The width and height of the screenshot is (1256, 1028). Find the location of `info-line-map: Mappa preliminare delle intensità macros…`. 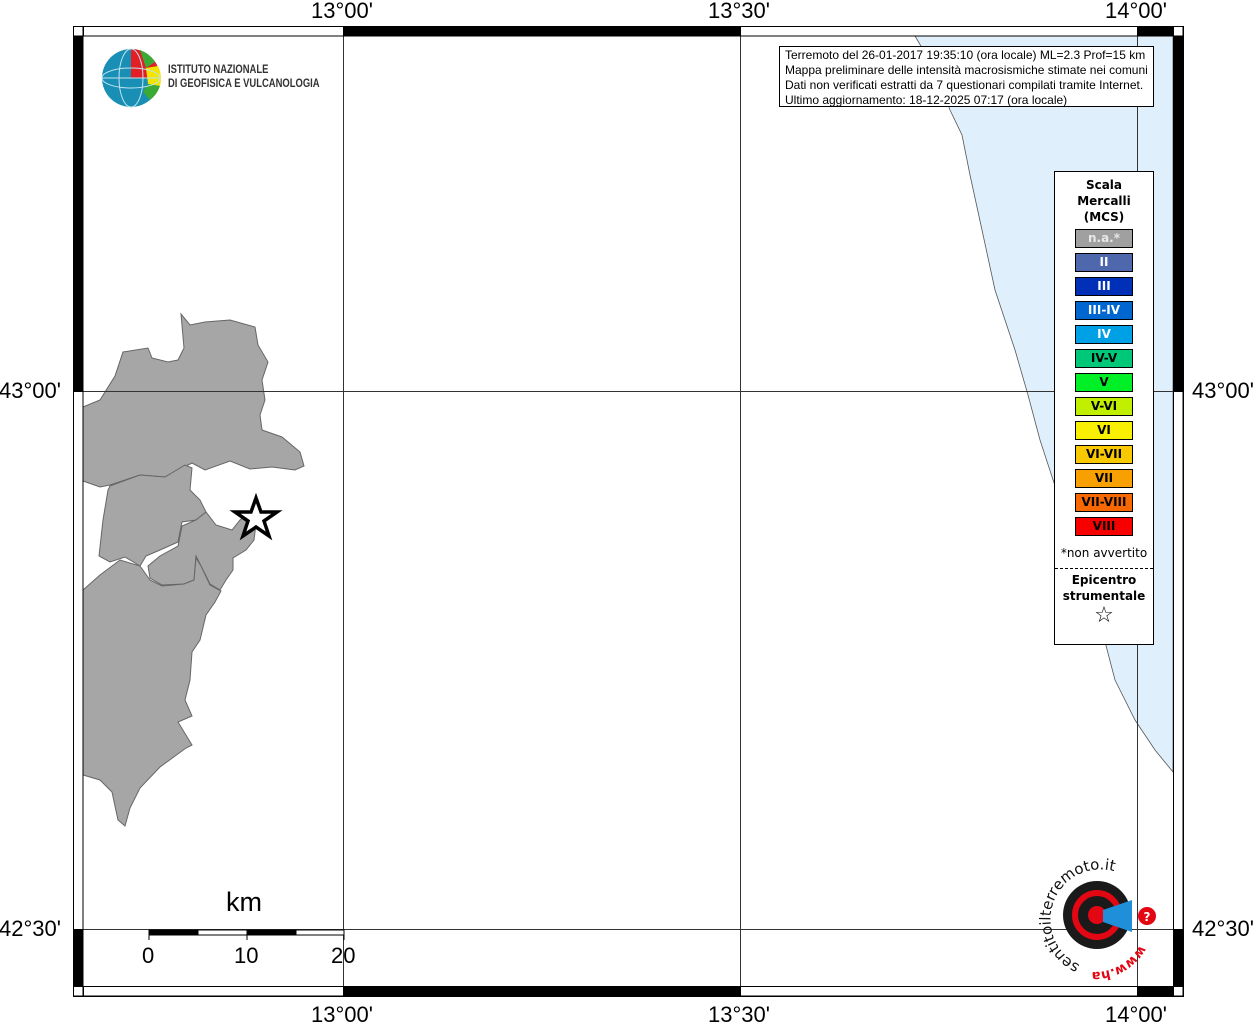

info-line-map: Mappa preliminare delle intensità macros… is located at coordinates (966, 70).